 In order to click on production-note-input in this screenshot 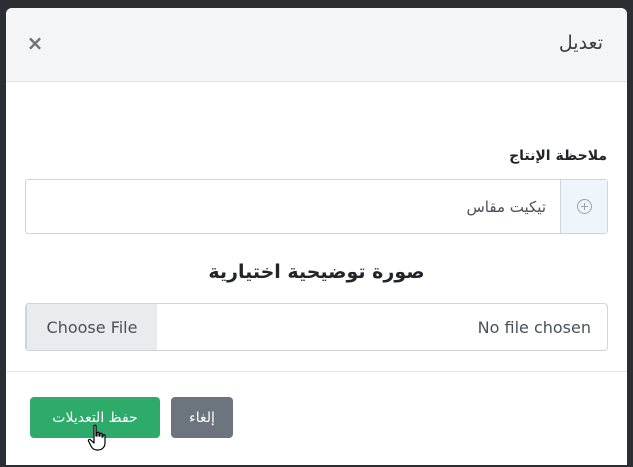, I will do `click(293, 206)`.